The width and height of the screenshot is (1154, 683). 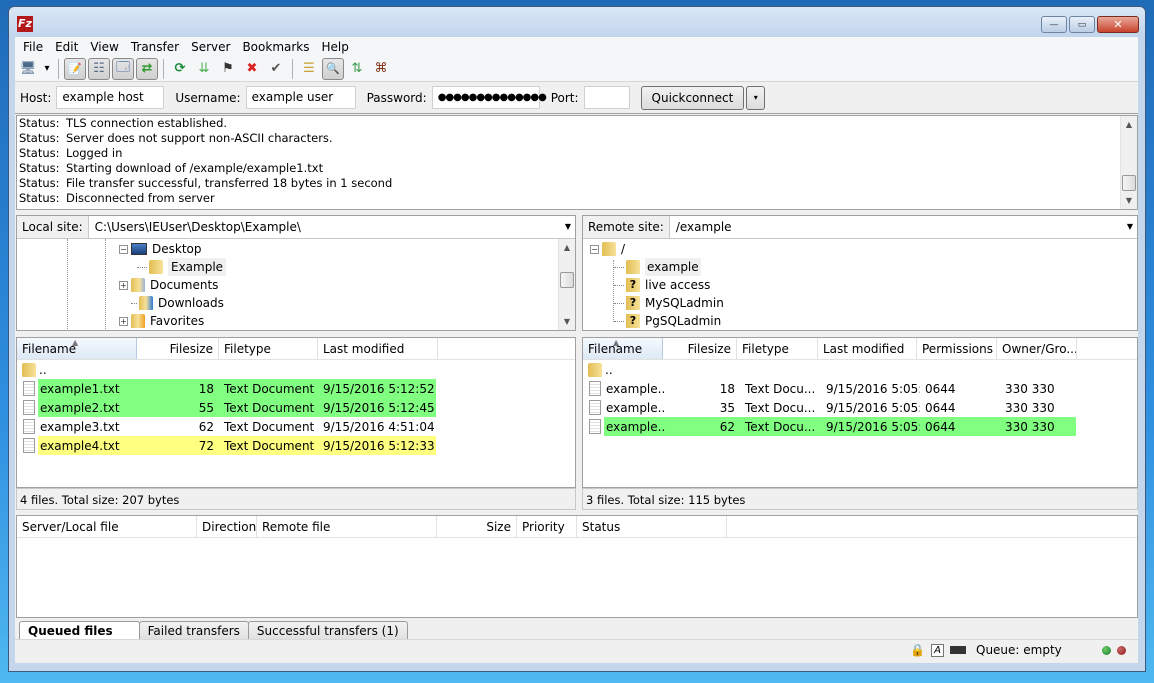 What do you see at coordinates (477, 526) in the screenshot?
I see `column-size: Size` at bounding box center [477, 526].